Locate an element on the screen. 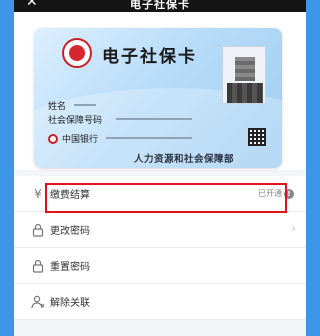  card-title: 电子社保卡 is located at coordinates (149, 57).